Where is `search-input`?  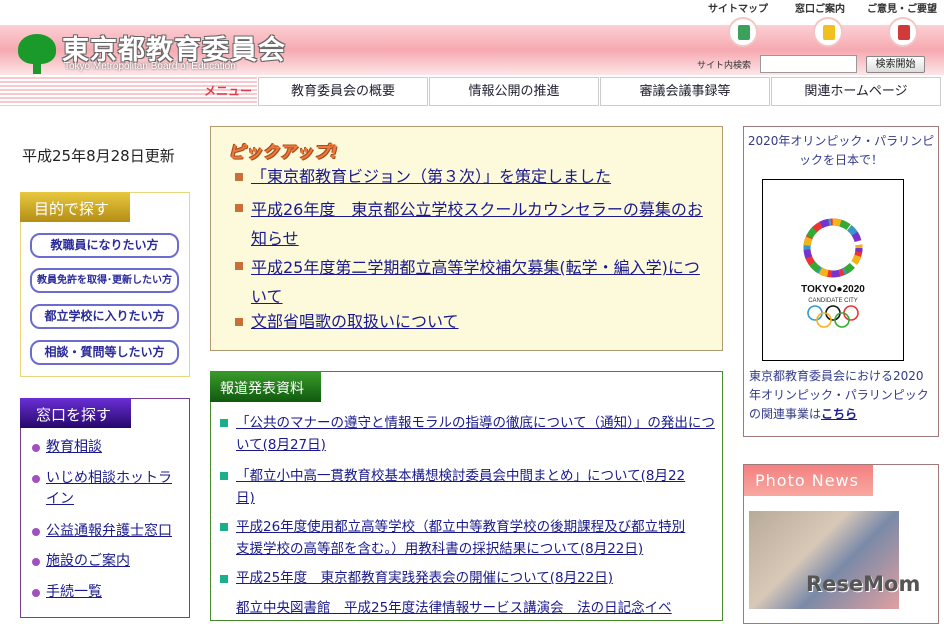
search-input is located at coordinates (808, 64).